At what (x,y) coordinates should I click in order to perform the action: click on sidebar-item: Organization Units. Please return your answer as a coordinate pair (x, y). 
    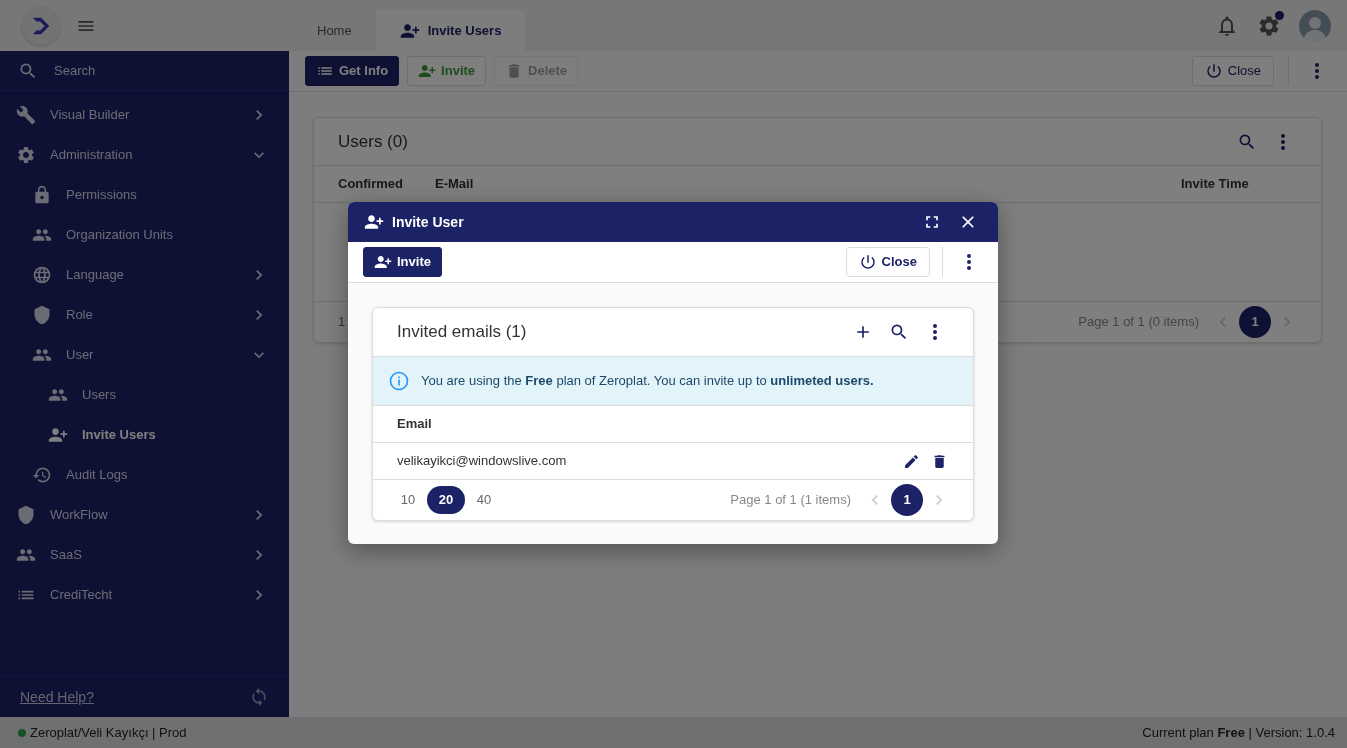
    Looking at the image, I should click on (144, 235).